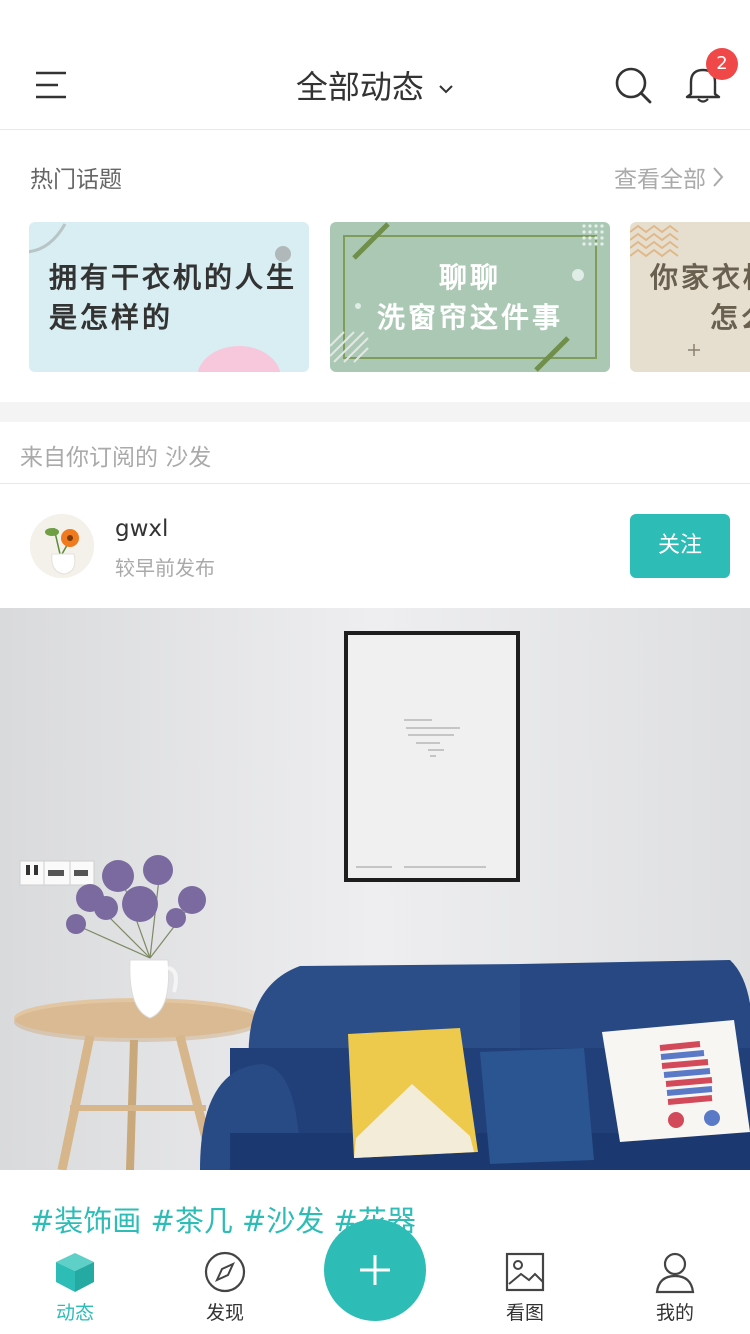 This screenshot has width=750, height=1334. I want to click on image-icon, so click(525, 1272).